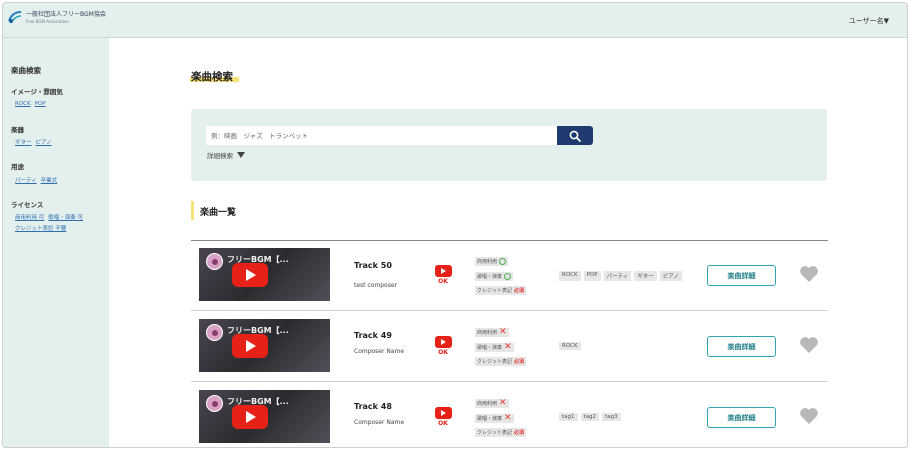 The image size is (910, 450). Describe the element at coordinates (373, 406) in the screenshot. I see `track-title: Track 48` at that location.